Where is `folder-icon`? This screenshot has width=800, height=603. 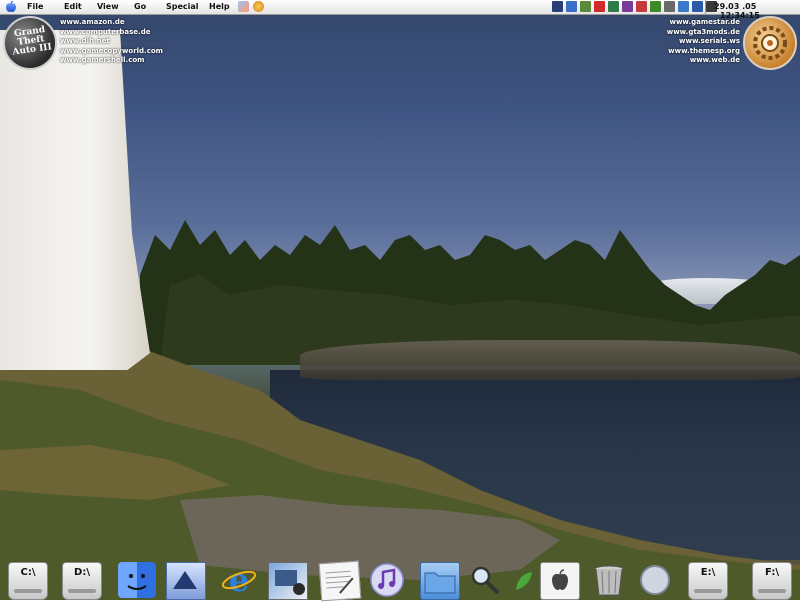 folder-icon is located at coordinates (440, 583).